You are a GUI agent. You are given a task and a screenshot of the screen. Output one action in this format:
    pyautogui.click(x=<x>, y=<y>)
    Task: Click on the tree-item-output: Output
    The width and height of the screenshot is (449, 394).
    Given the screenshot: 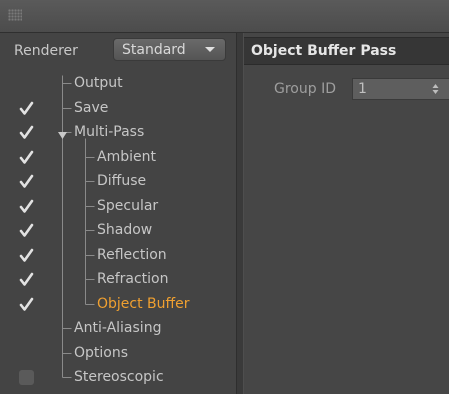 What is the action you would take?
    pyautogui.click(x=118, y=83)
    